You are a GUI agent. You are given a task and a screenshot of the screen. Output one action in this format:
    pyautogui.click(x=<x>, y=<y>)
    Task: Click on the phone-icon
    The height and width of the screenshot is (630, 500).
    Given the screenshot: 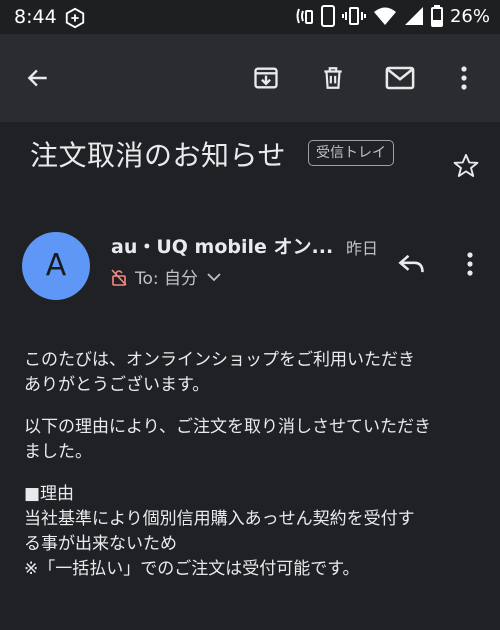 What is the action you would take?
    pyautogui.click(x=327, y=16)
    